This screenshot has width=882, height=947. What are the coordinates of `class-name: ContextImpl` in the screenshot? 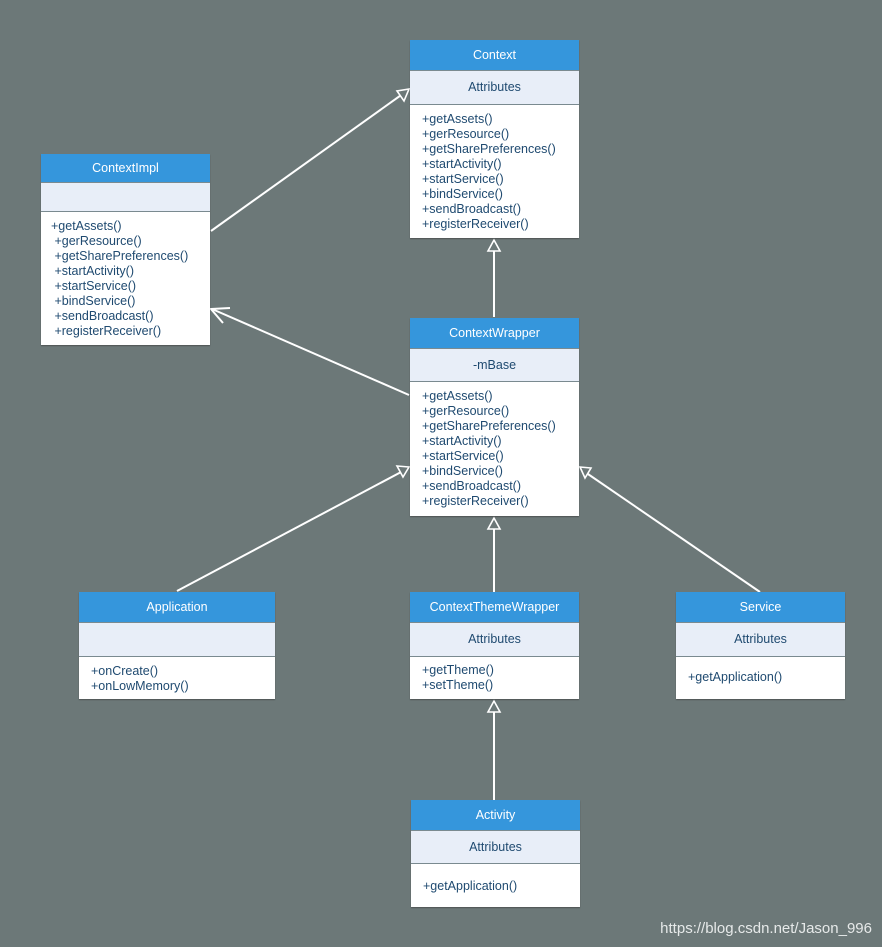 It's located at (125, 168).